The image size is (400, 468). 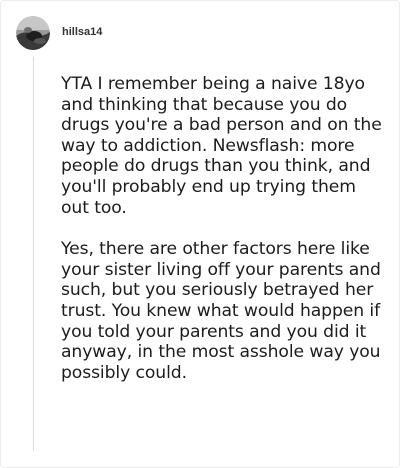 I want to click on user-avatar-icon, so click(x=33, y=33).